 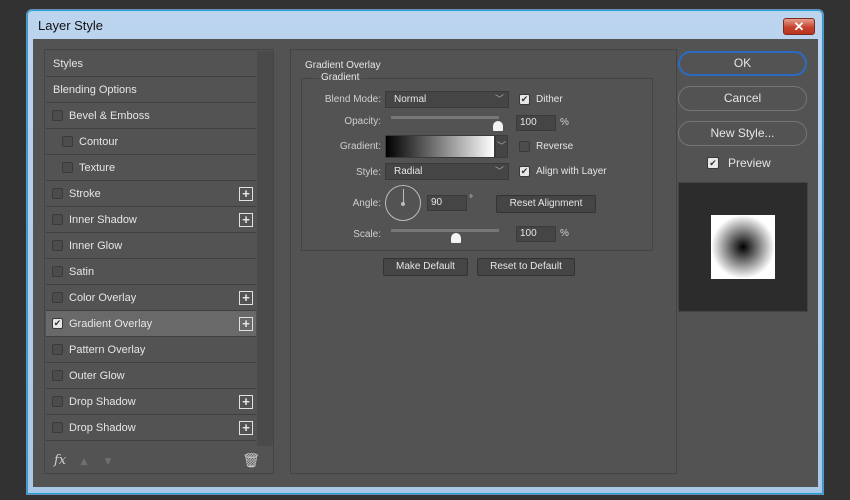 I want to click on scale-unit: %, so click(x=564, y=233).